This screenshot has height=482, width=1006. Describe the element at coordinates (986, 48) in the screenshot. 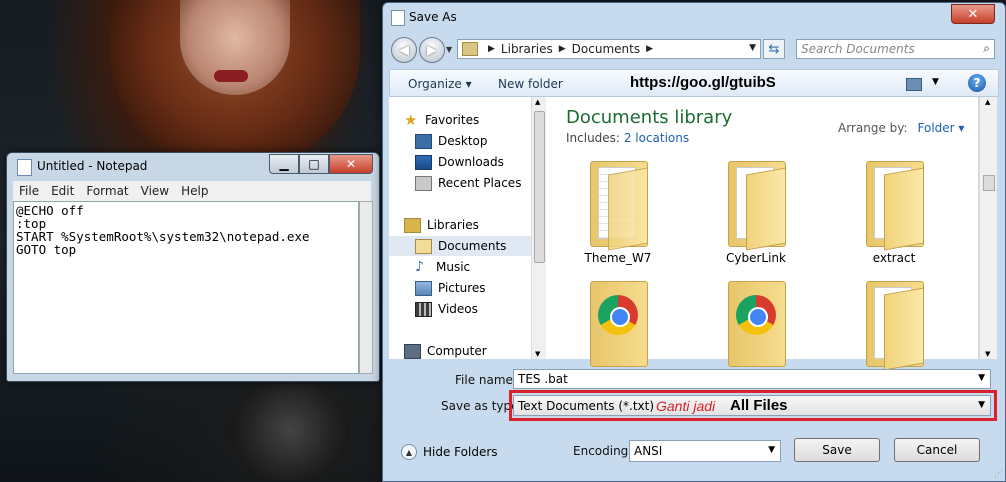

I see `search-icon: ⌕` at that location.